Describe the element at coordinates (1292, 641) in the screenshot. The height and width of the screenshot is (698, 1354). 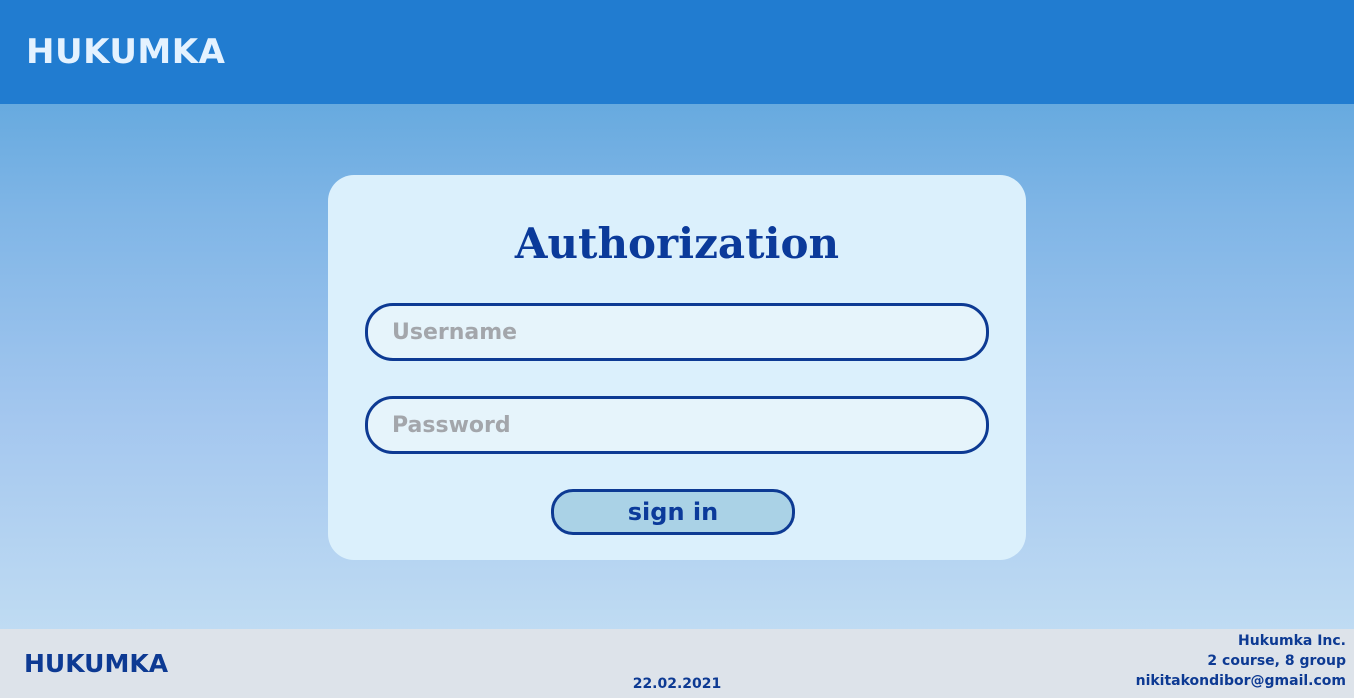
I see `footer-company: Hukumka Inc.` at that location.